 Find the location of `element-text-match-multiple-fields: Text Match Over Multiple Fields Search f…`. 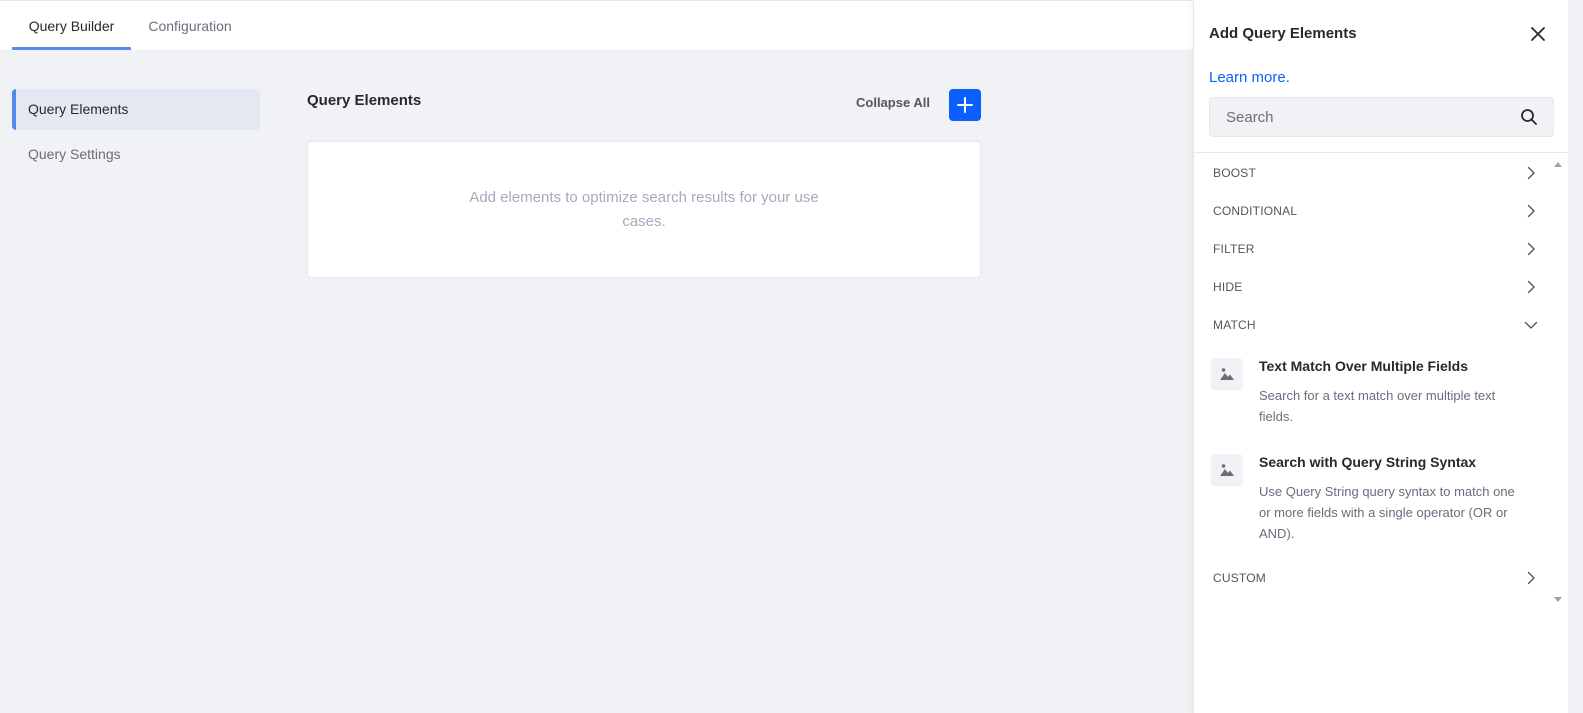

element-text-match-multiple-fields: Text Match Over Multiple Fields Search f… is located at coordinates (1372, 398).